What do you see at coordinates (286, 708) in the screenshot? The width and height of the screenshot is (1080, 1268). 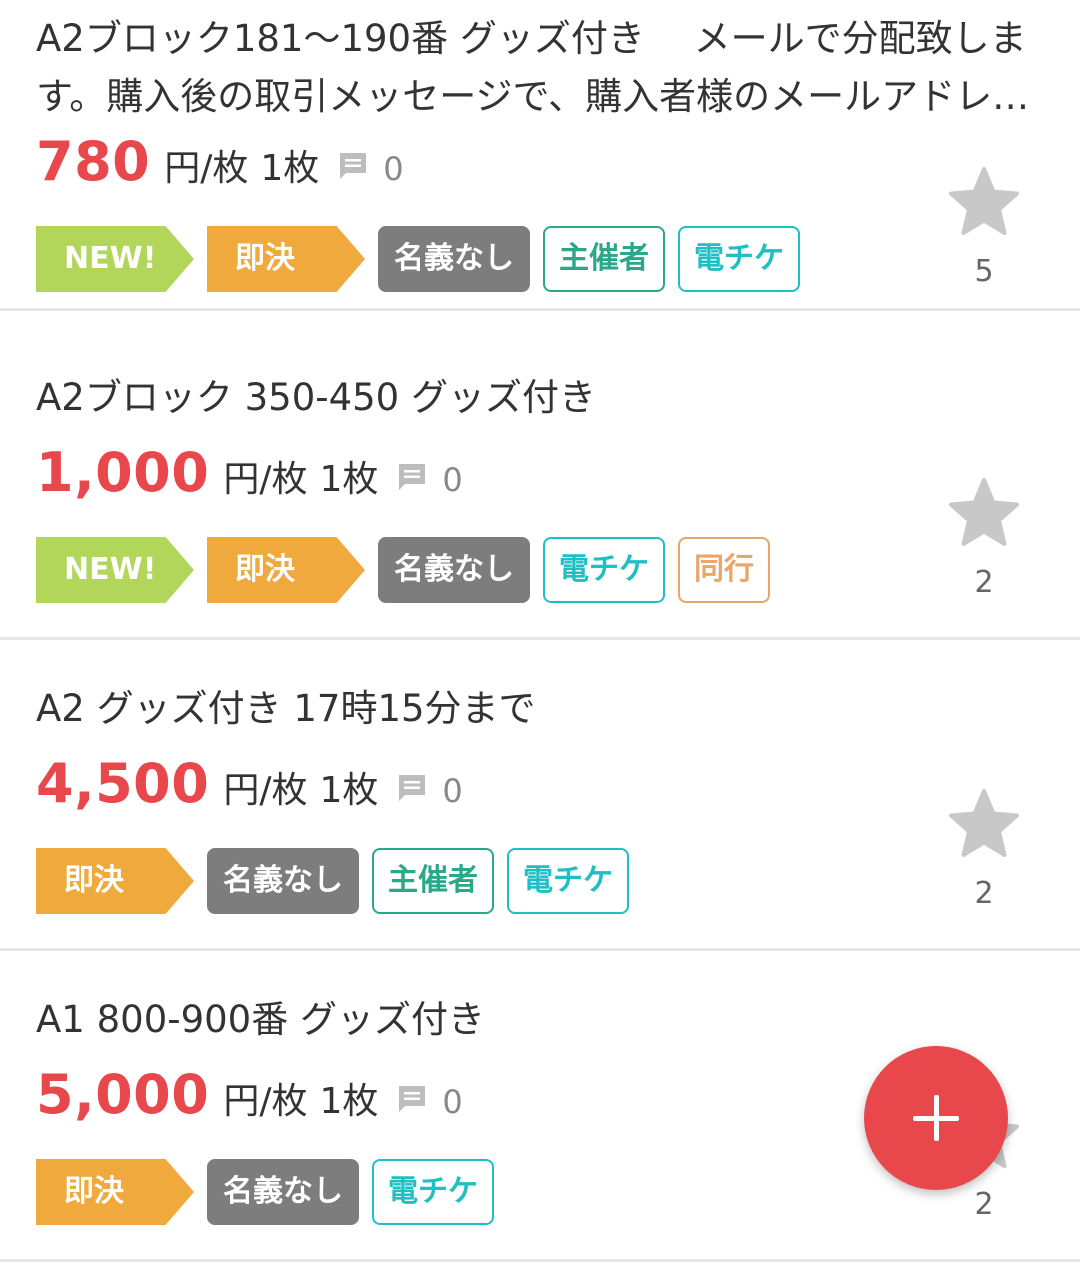 I see `listing-title: A2 グッズ付き 17時15分まで` at bounding box center [286, 708].